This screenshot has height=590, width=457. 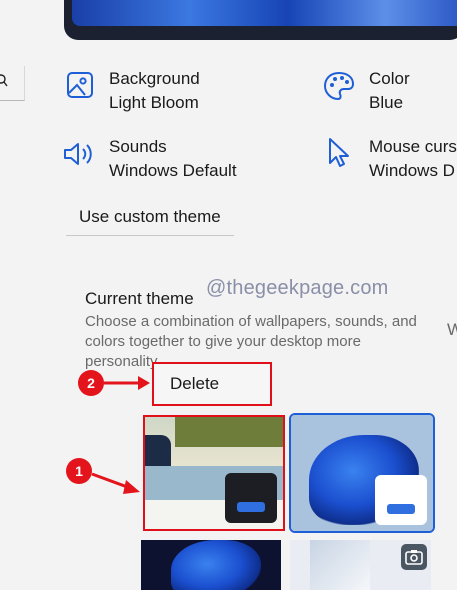 What do you see at coordinates (4, 80) in the screenshot?
I see `search-icon` at bounding box center [4, 80].